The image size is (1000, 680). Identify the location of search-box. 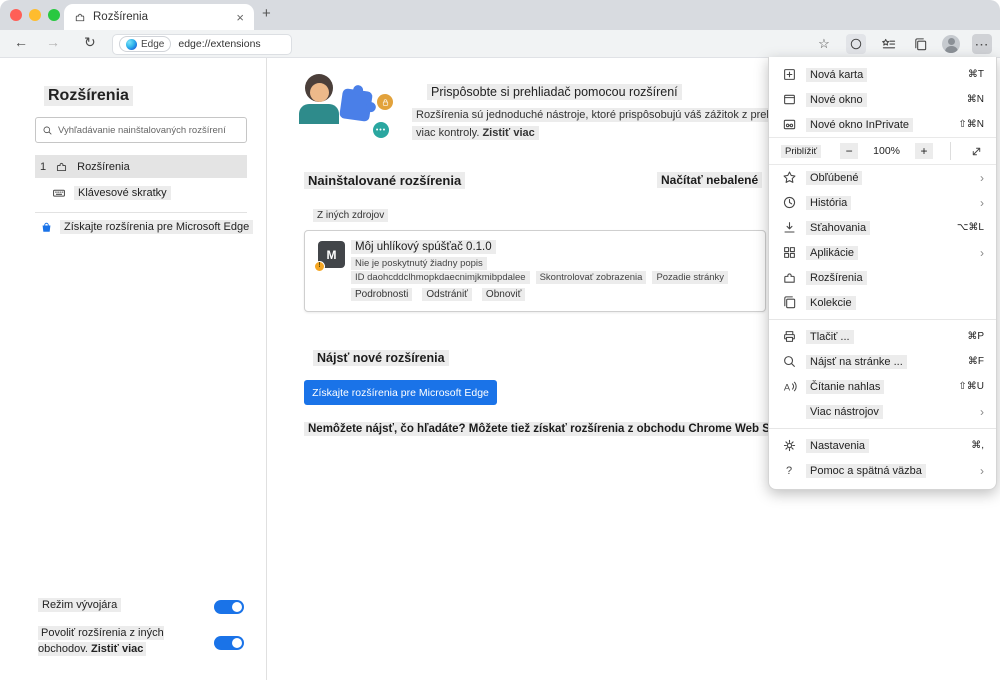
(141, 130).